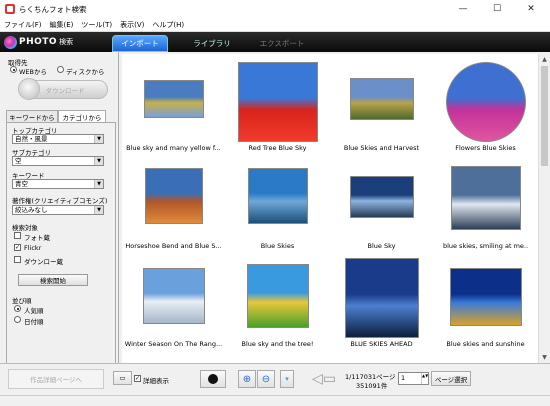 The image size is (550, 406). I want to click on tab-category: カテゴリから, so click(82, 116).